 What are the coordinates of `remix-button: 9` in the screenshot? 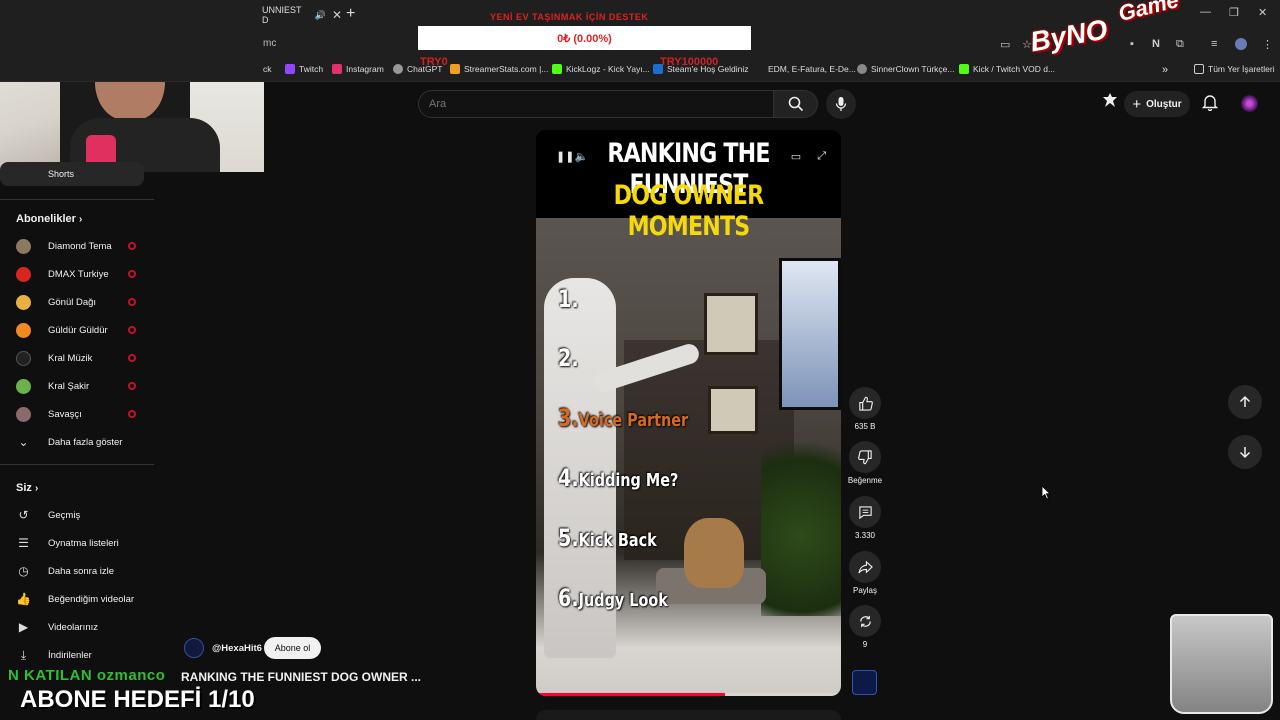 It's located at (865, 627).